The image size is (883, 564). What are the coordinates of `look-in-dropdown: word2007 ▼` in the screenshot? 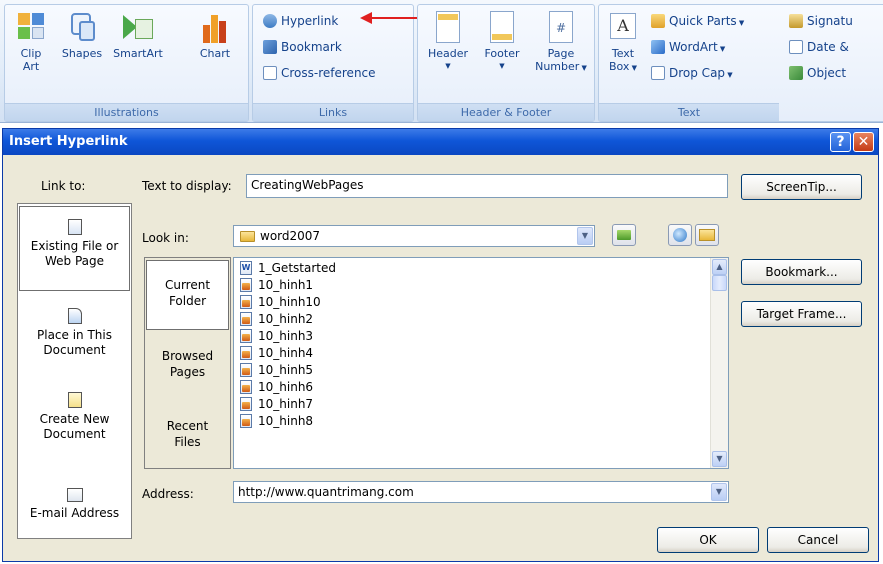 It's located at (414, 236).